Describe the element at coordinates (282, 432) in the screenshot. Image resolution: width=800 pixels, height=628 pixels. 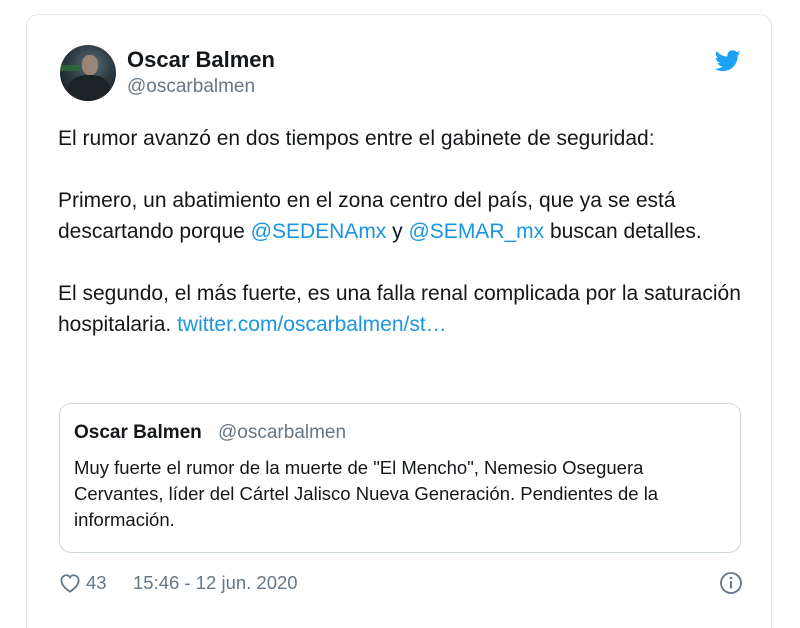
I see `quoted-author-handle: @oscarbalmen` at that location.